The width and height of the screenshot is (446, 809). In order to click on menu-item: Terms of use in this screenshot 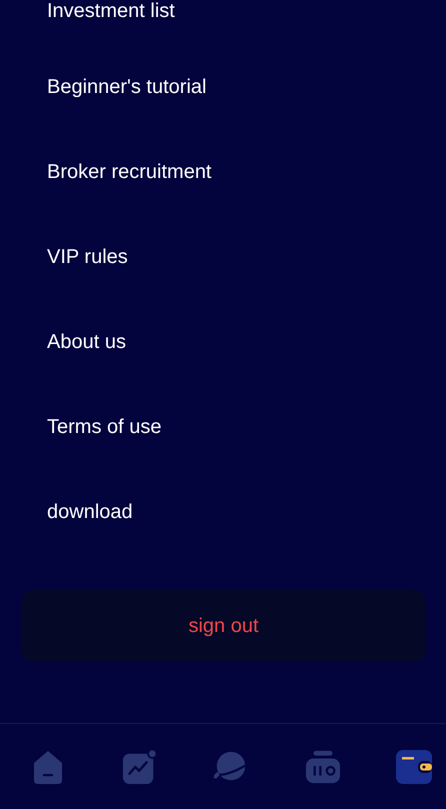, I will do `click(104, 427)`.